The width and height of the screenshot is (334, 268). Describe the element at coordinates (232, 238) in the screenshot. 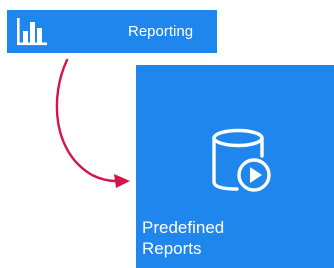

I see `tile-label: Predefined Reports` at that location.